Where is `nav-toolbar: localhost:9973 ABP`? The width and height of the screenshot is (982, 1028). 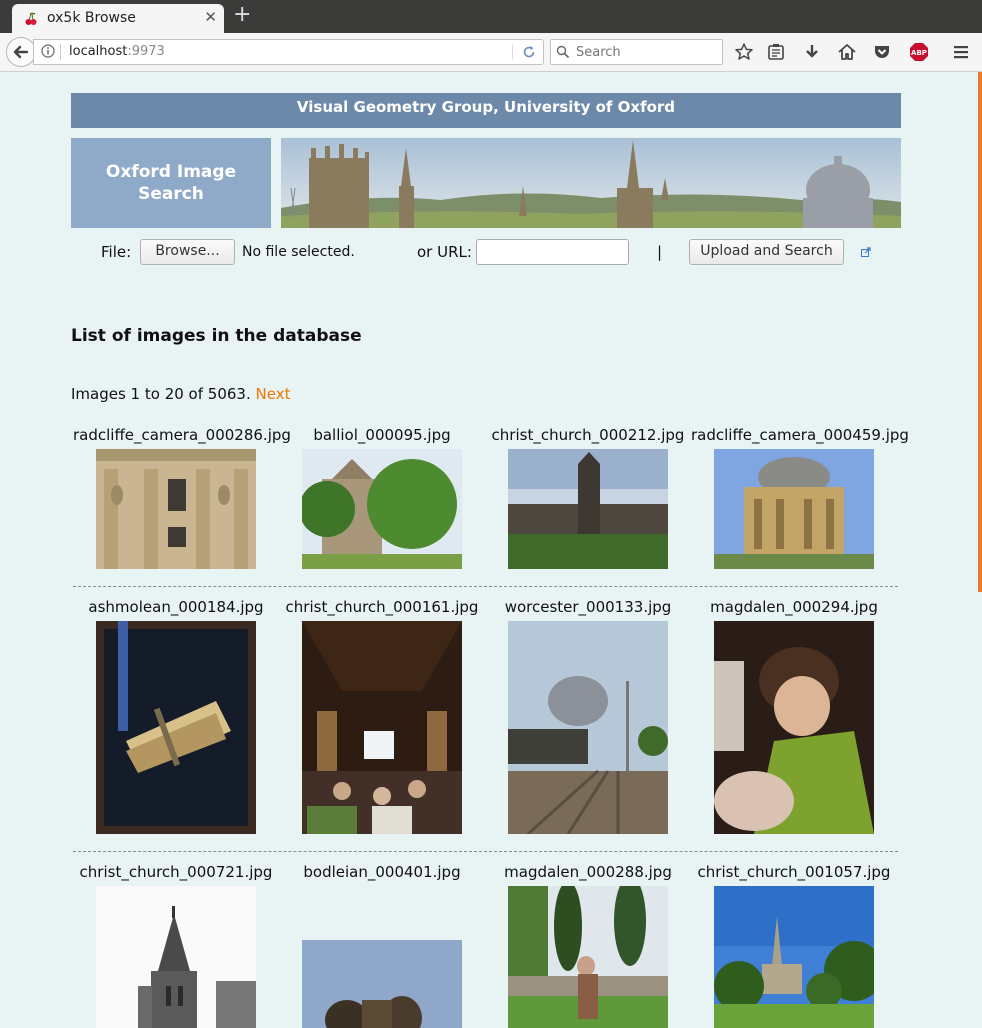 nav-toolbar: localhost:9973 ABP is located at coordinates (491, 52).